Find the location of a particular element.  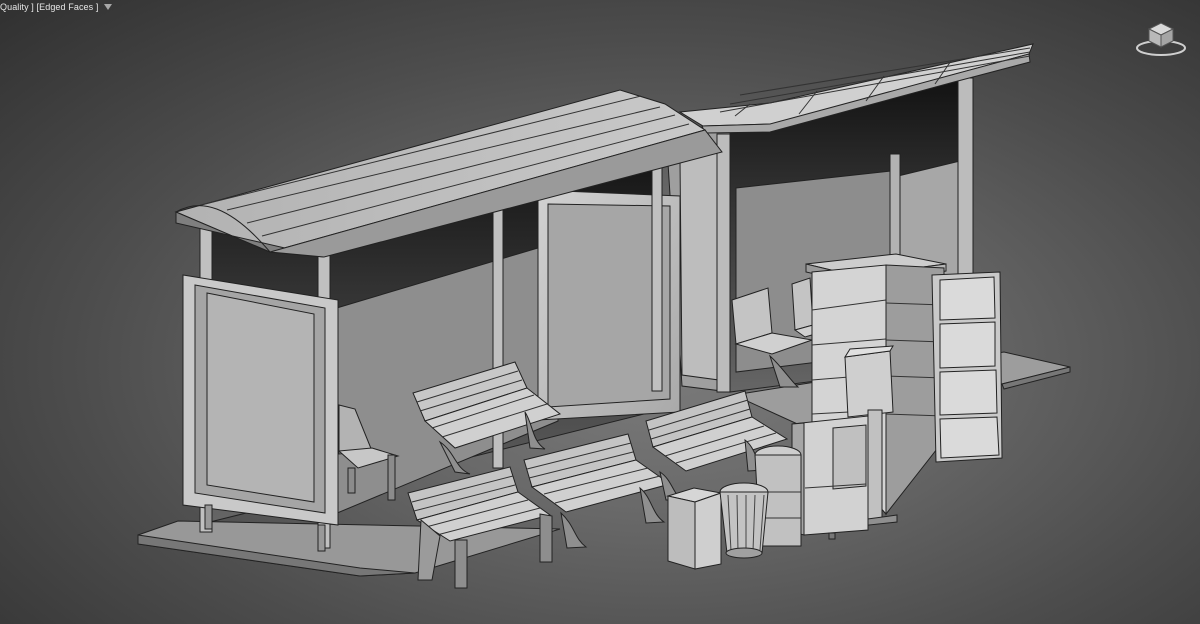

trash-bin-round is located at coordinates (744, 520).